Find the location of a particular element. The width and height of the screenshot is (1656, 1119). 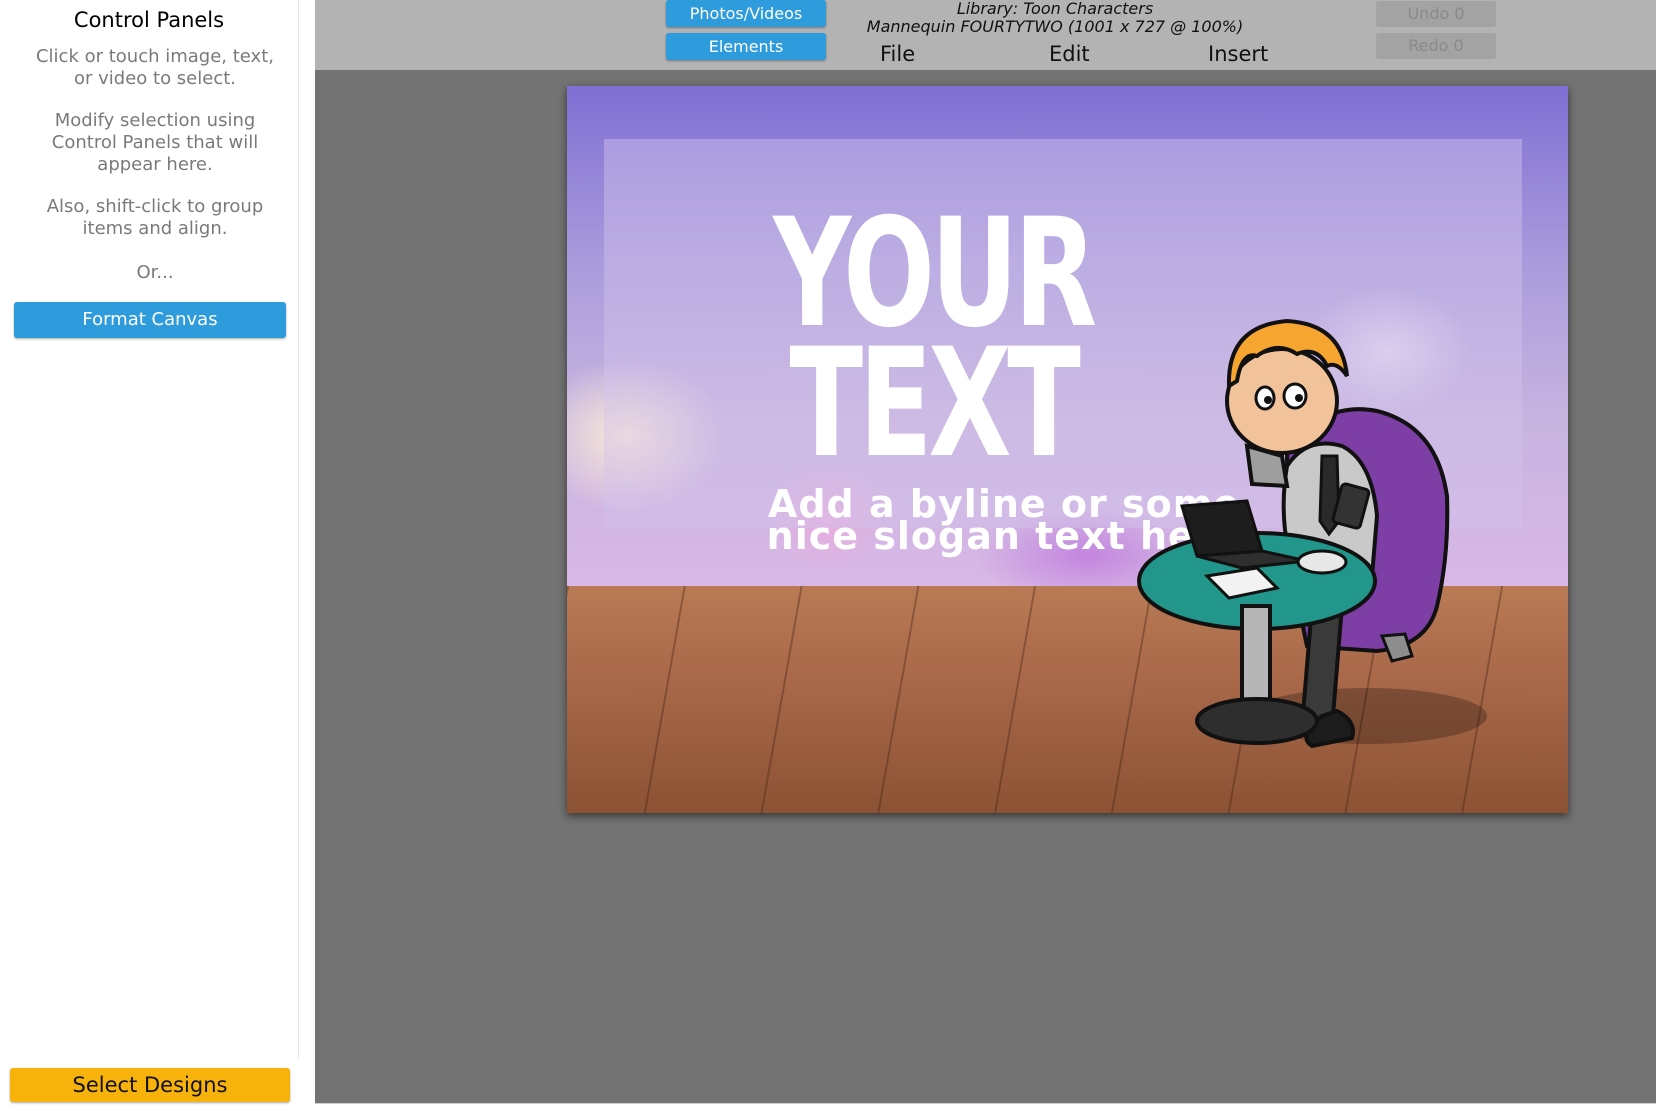

menu-edit: Edit is located at coordinates (1069, 54).